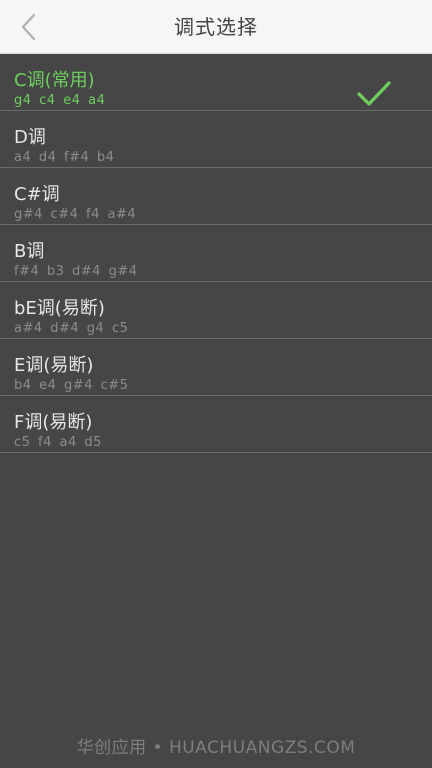 The image size is (432, 768). What do you see at coordinates (59, 308) in the screenshot?
I see `tuning-name: bE调(易断)` at bounding box center [59, 308].